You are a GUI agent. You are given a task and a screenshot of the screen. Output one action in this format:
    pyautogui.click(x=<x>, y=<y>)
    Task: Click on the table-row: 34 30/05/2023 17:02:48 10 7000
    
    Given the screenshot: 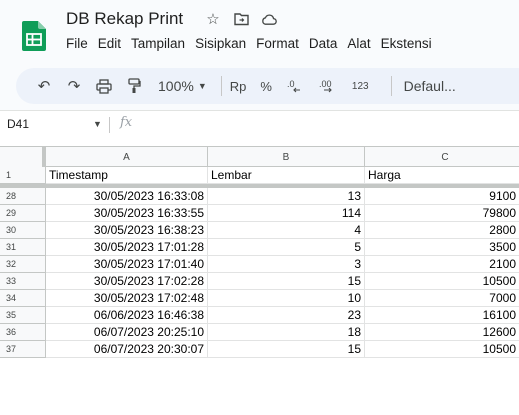 What is the action you would take?
    pyautogui.click(x=259, y=298)
    